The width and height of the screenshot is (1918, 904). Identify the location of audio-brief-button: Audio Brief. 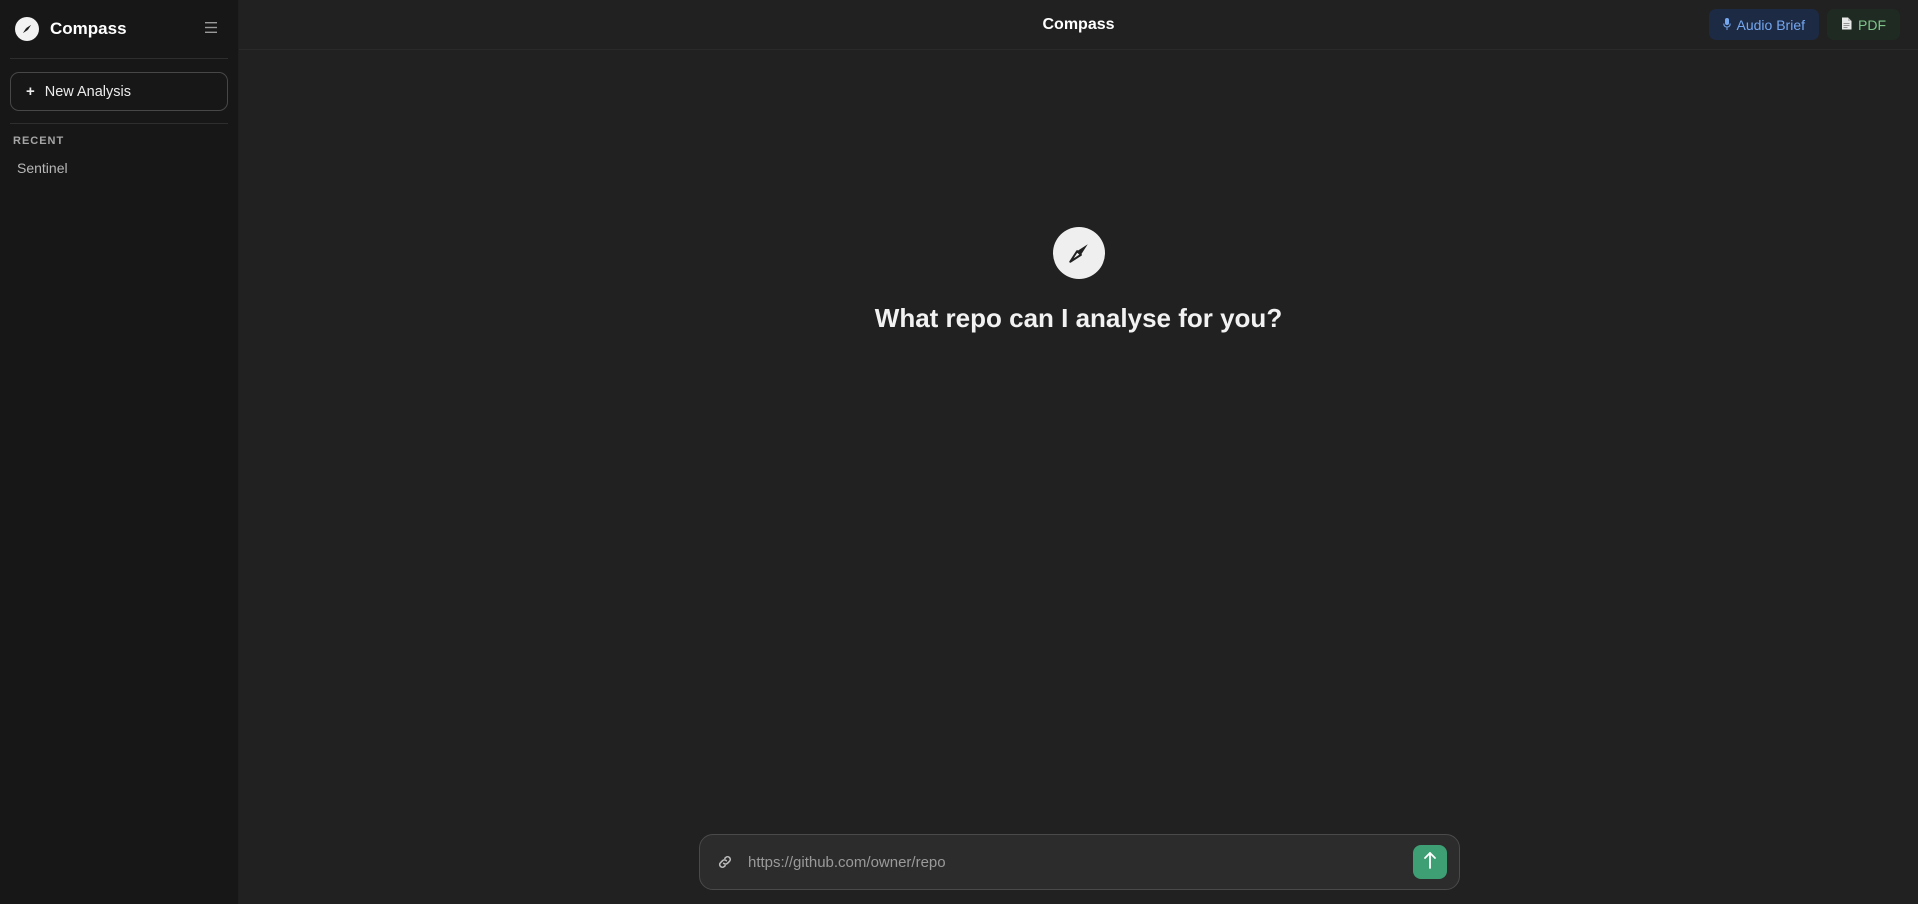
(1763, 24).